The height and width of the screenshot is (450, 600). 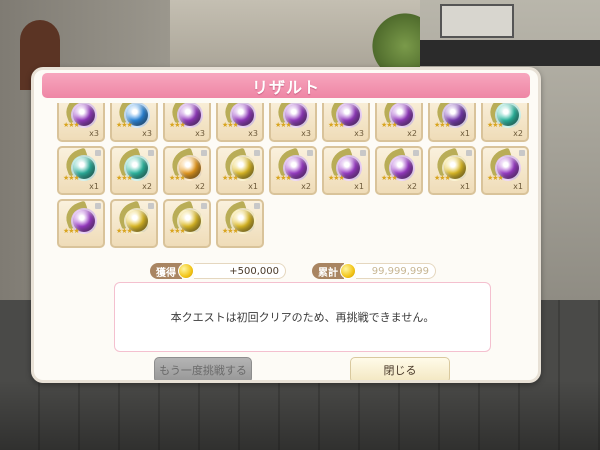 I want to click on total-value: 99,999,999, so click(x=396, y=271).